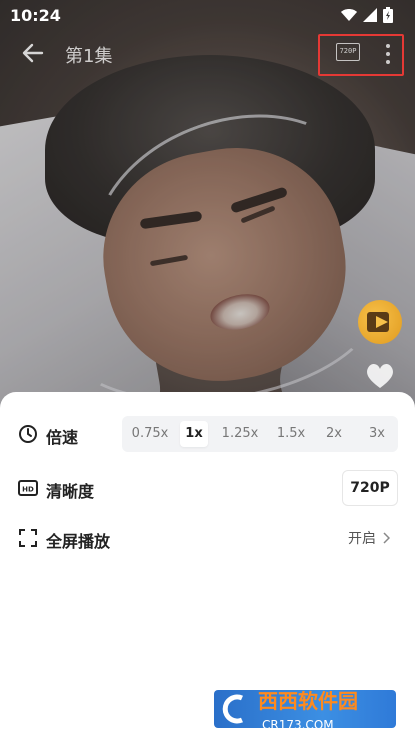  What do you see at coordinates (70, 491) in the screenshot?
I see `quality-label: 清晰度` at bounding box center [70, 491].